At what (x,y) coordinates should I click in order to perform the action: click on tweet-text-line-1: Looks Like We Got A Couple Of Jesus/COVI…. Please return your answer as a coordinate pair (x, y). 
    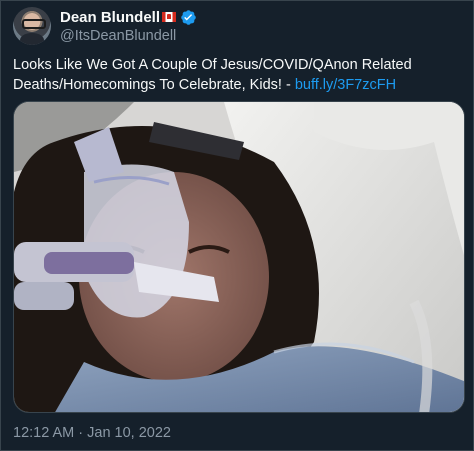
    Looking at the image, I should click on (212, 65).